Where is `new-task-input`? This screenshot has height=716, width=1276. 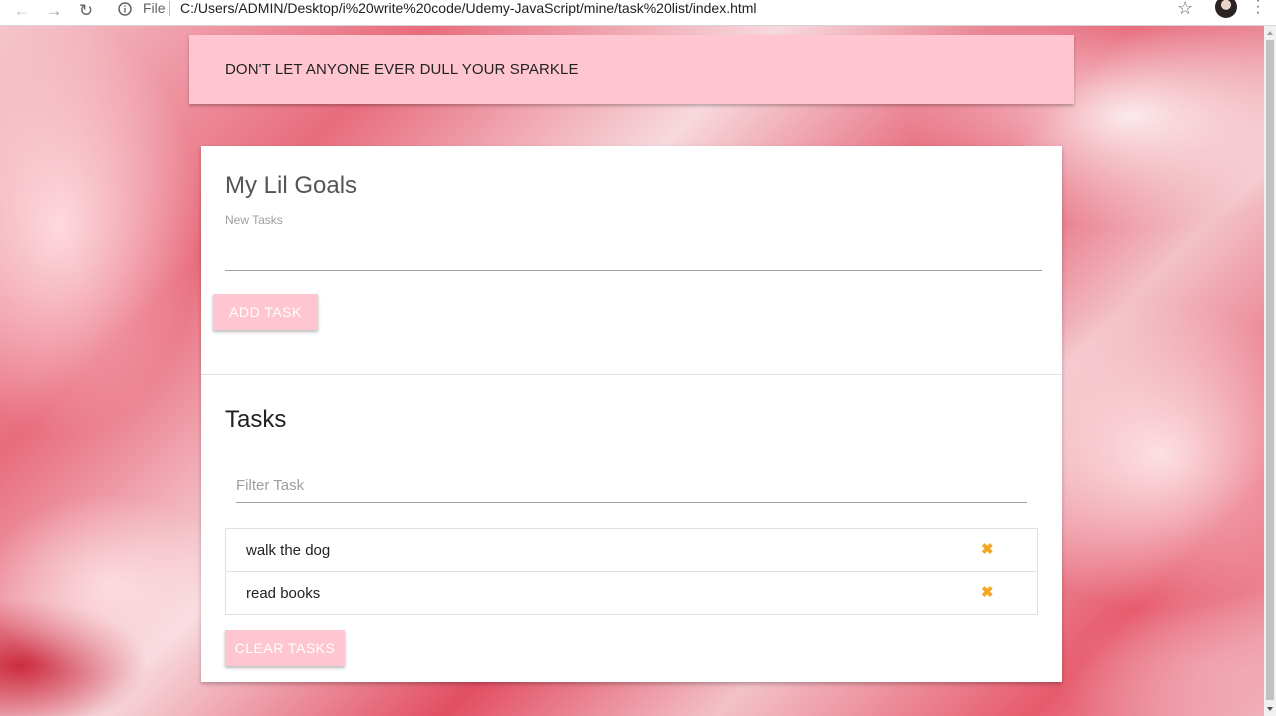 new-task-input is located at coordinates (633, 254).